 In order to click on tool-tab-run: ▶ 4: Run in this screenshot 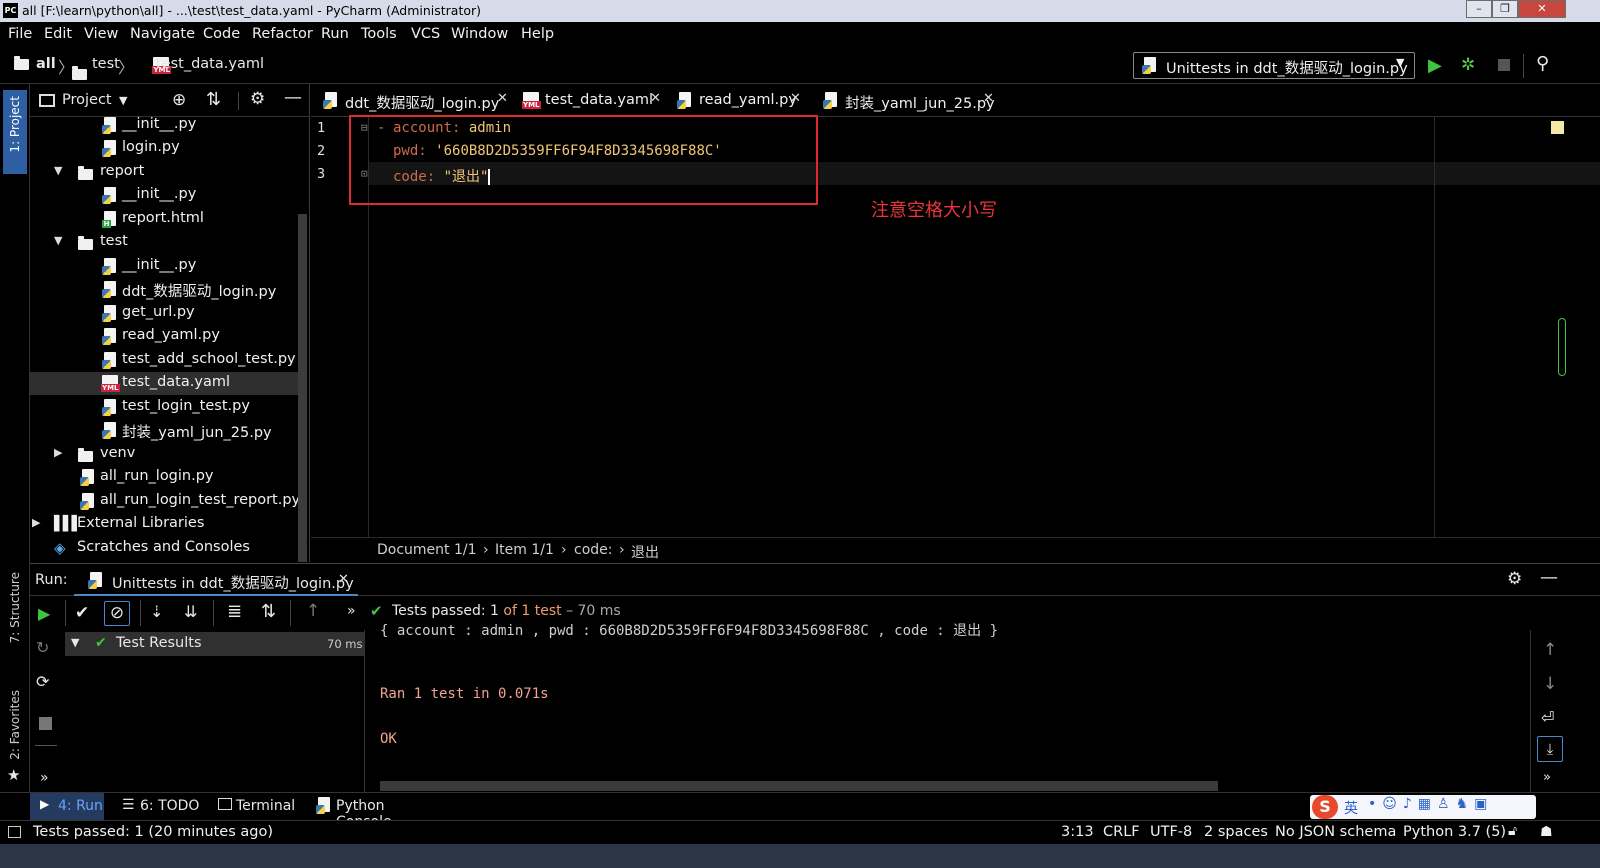, I will do `click(67, 806)`.